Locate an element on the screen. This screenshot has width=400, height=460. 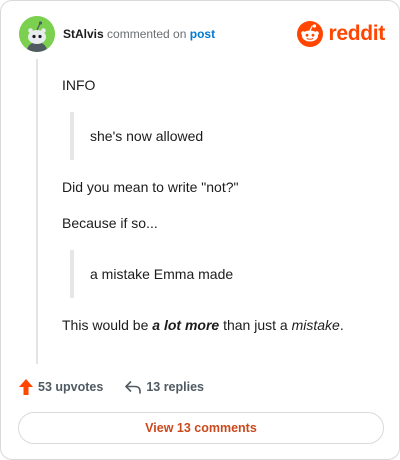
p4-emphasis-bold: a lot more is located at coordinates (186, 325).